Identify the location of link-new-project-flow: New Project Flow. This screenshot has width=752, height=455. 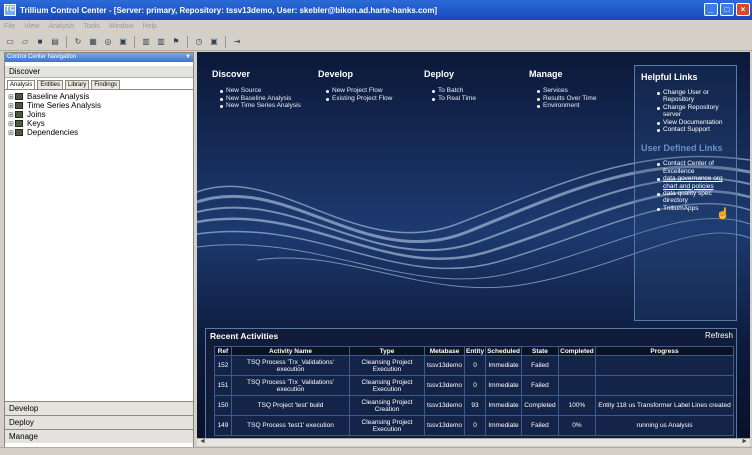
(372, 91).